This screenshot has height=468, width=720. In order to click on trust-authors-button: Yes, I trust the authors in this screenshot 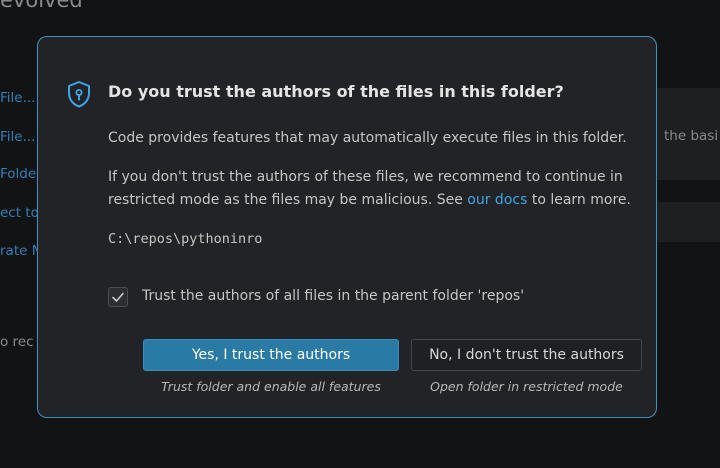, I will do `click(271, 355)`.